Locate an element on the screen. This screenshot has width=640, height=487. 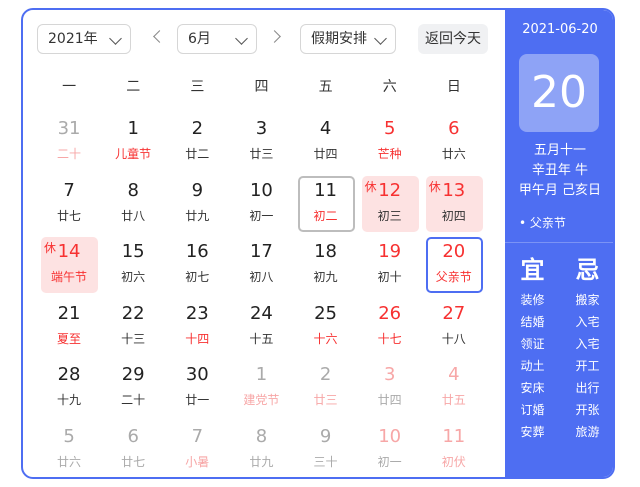
yi-item: 领证 is located at coordinates (532, 344).